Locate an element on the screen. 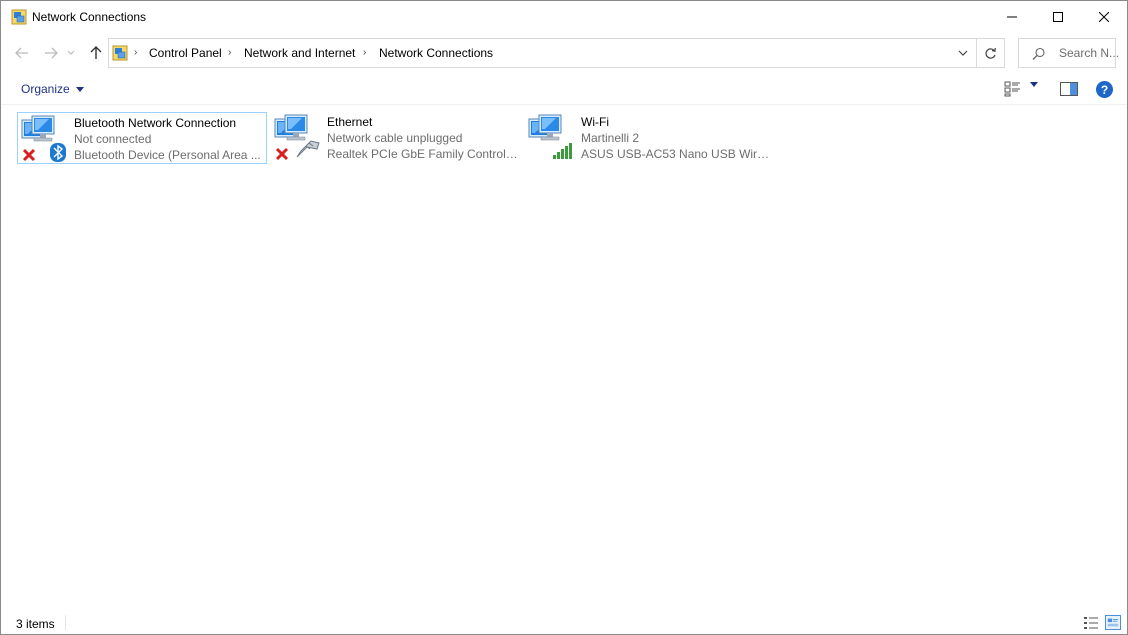  recent-locations-button is located at coordinates (71, 53).